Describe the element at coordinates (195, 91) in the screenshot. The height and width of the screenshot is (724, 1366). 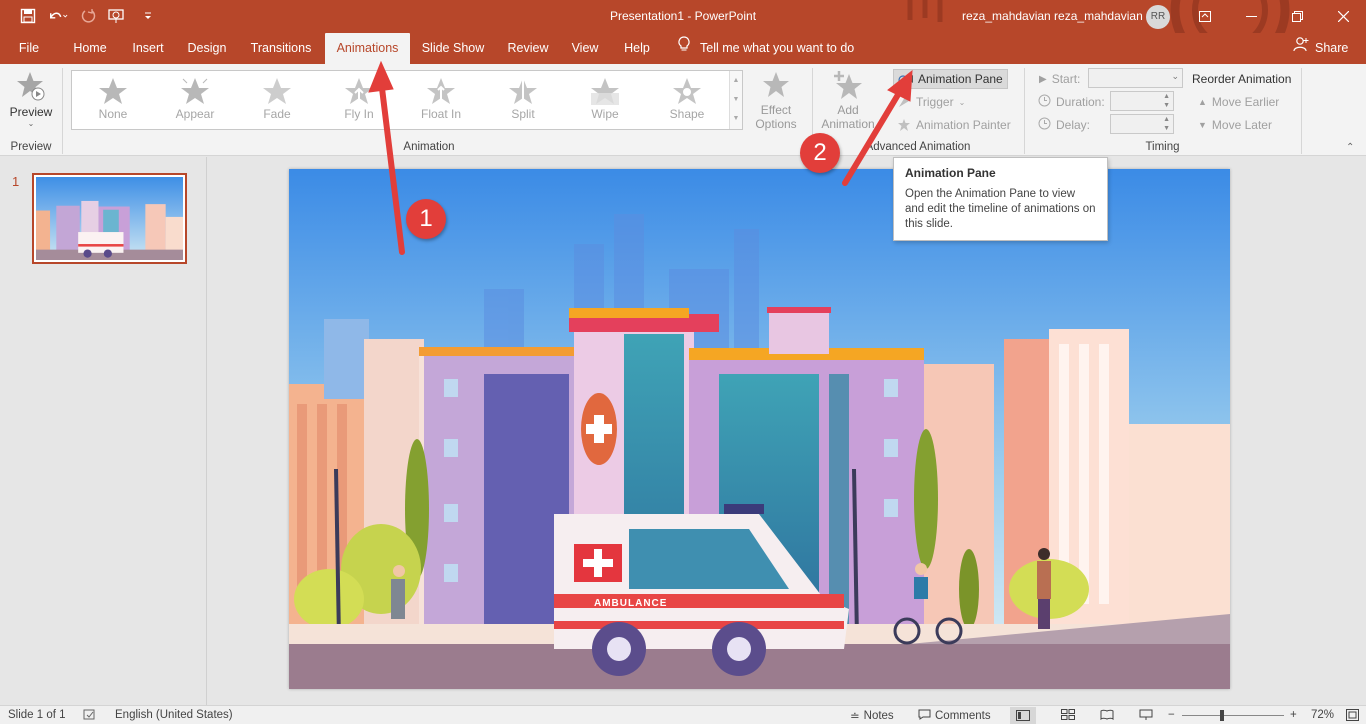
I see `star-burst-icon` at that location.